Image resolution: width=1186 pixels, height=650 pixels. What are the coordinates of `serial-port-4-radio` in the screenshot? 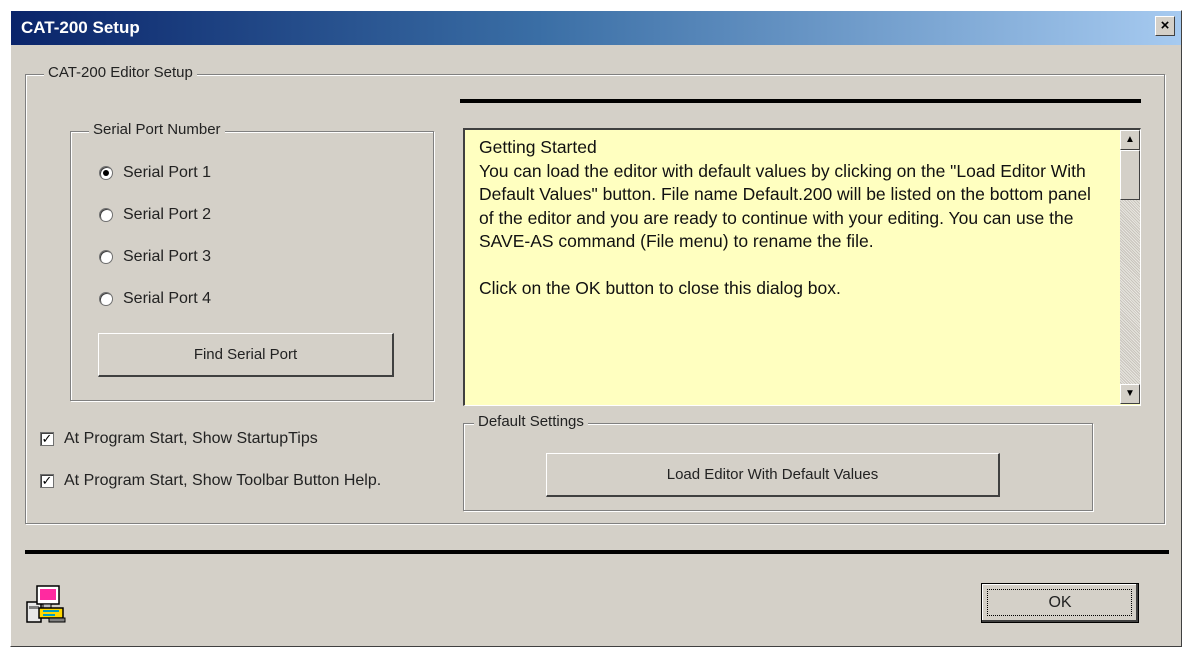 It's located at (106, 299).